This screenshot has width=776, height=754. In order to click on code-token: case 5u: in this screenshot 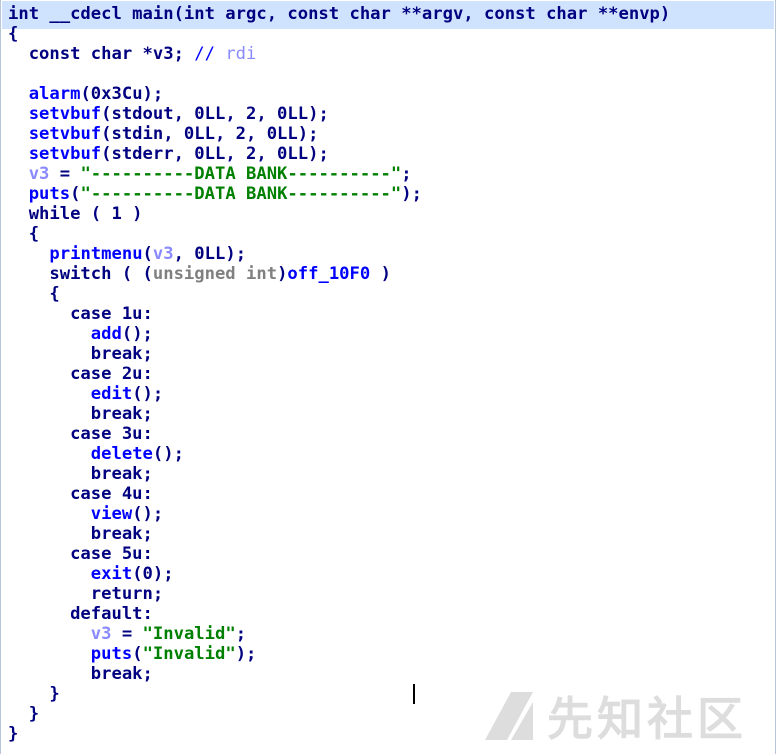, I will do `click(80, 554)`.